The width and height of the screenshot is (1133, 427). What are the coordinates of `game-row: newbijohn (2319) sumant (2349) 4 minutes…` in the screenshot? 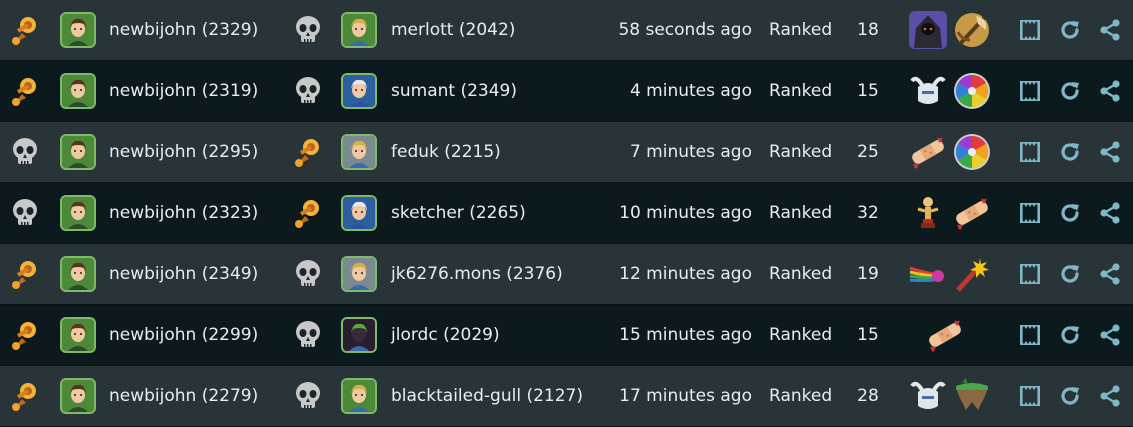 It's located at (566, 91).